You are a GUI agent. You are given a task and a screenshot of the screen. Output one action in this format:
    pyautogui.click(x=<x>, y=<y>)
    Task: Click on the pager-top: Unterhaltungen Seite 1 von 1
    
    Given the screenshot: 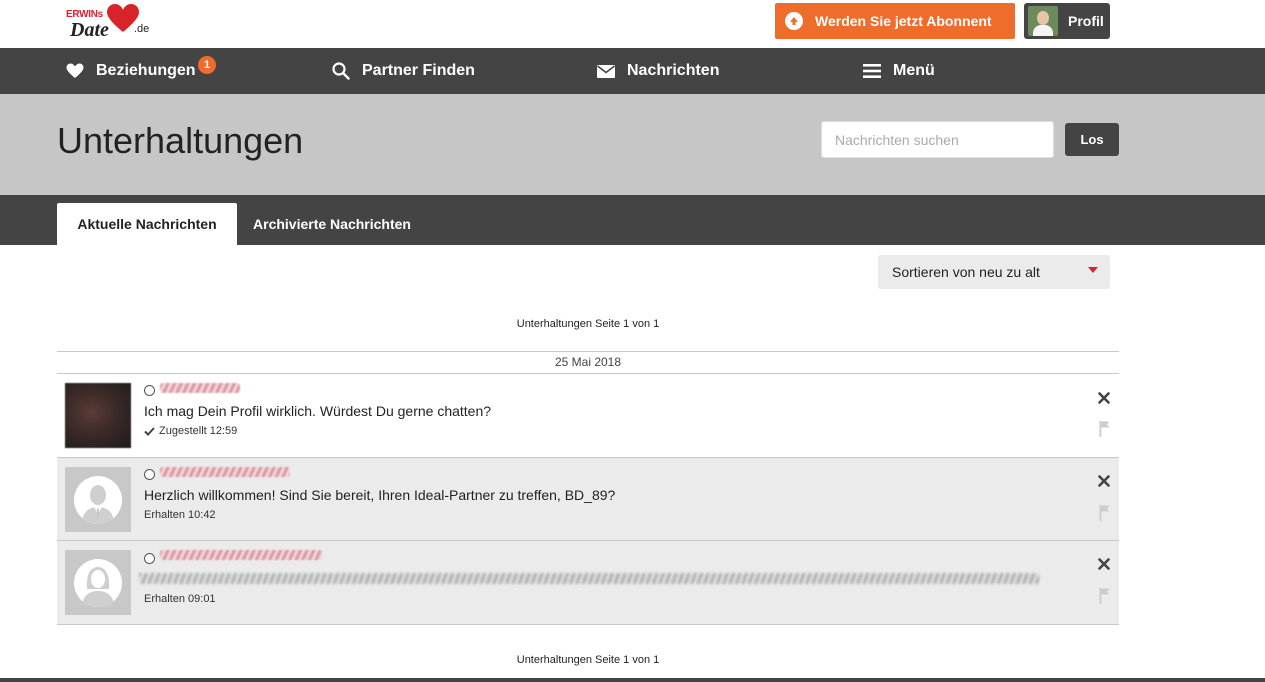 What is the action you would take?
    pyautogui.click(x=588, y=324)
    